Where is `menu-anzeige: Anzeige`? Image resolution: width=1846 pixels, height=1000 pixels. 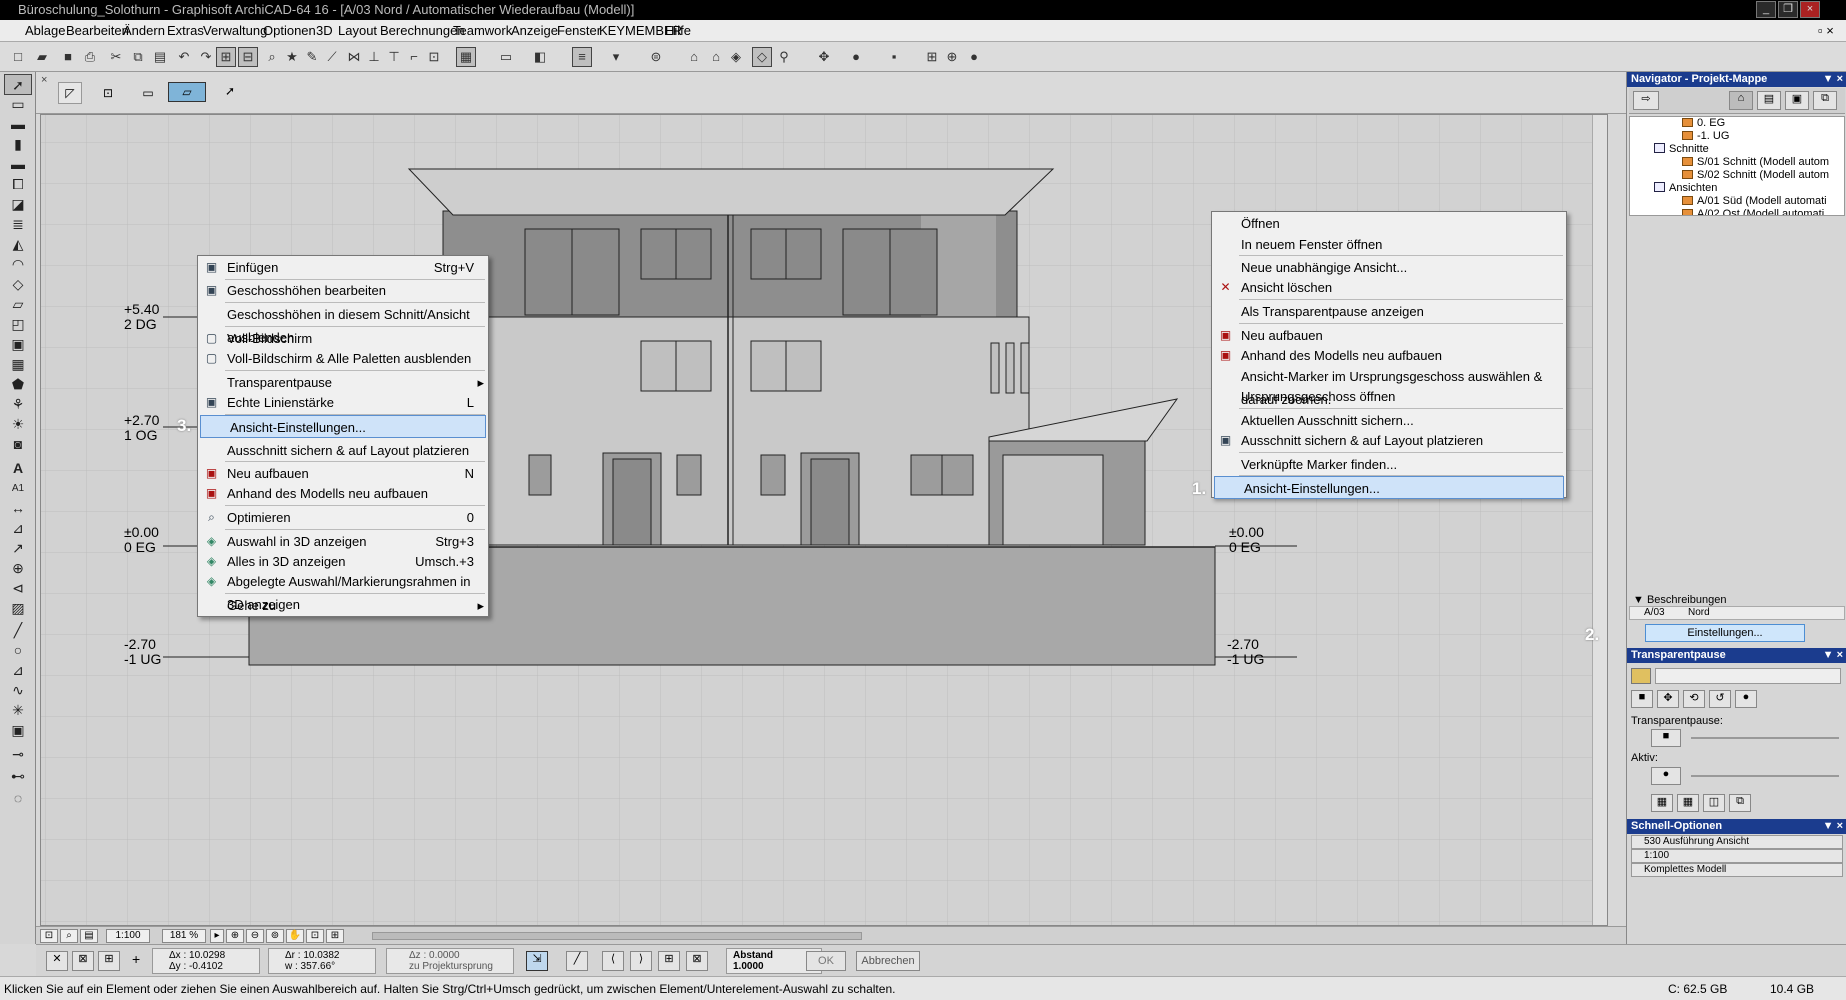
menu-anzeige: Anzeige is located at coordinates (534, 30).